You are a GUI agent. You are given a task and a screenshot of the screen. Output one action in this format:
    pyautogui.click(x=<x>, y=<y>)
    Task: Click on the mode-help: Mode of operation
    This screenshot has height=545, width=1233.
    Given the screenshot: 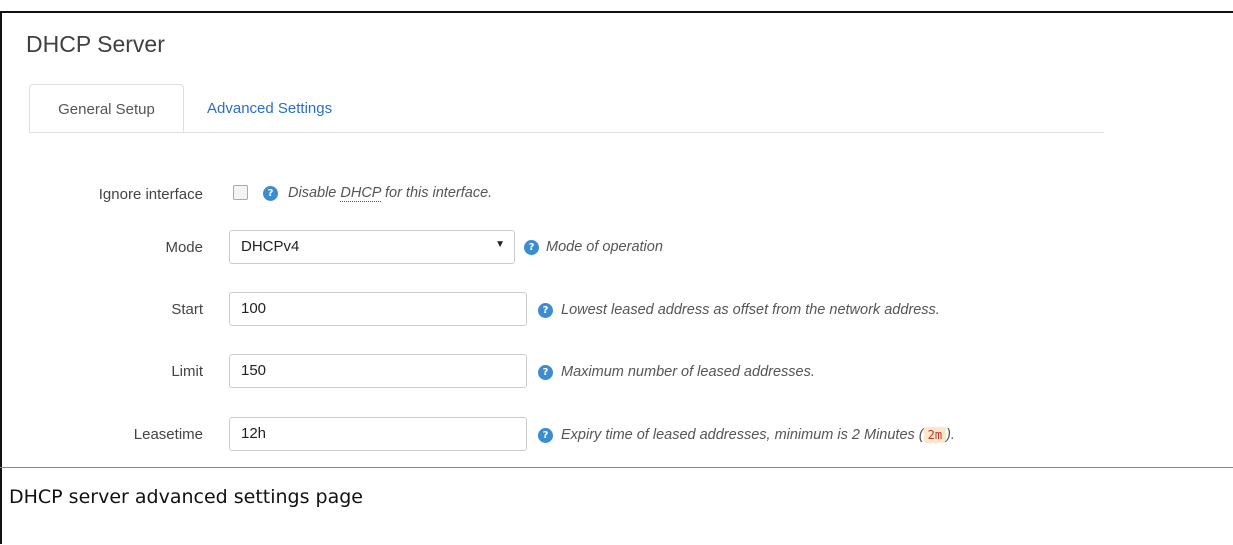 What is the action you would take?
    pyautogui.click(x=604, y=247)
    